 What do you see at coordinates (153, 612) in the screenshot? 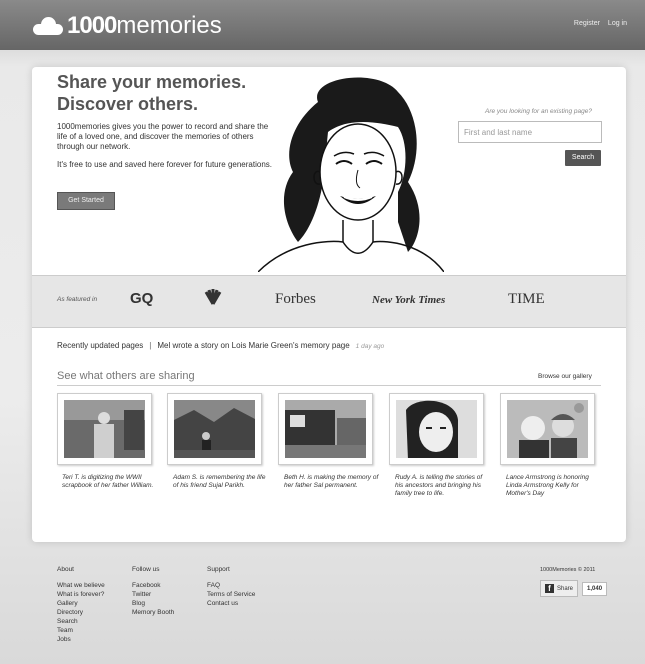
I see `footer-link: Memory Booth` at bounding box center [153, 612].